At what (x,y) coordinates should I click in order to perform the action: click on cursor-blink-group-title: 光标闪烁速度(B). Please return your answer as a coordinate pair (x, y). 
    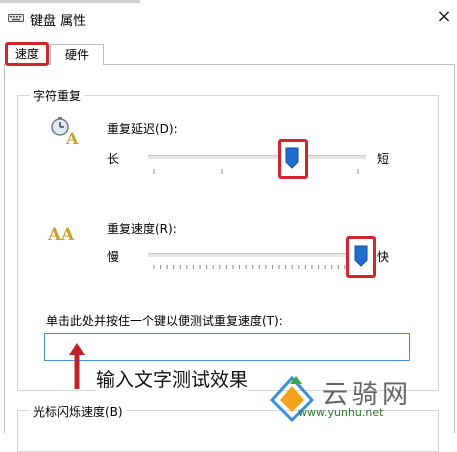
    Looking at the image, I should click on (78, 411).